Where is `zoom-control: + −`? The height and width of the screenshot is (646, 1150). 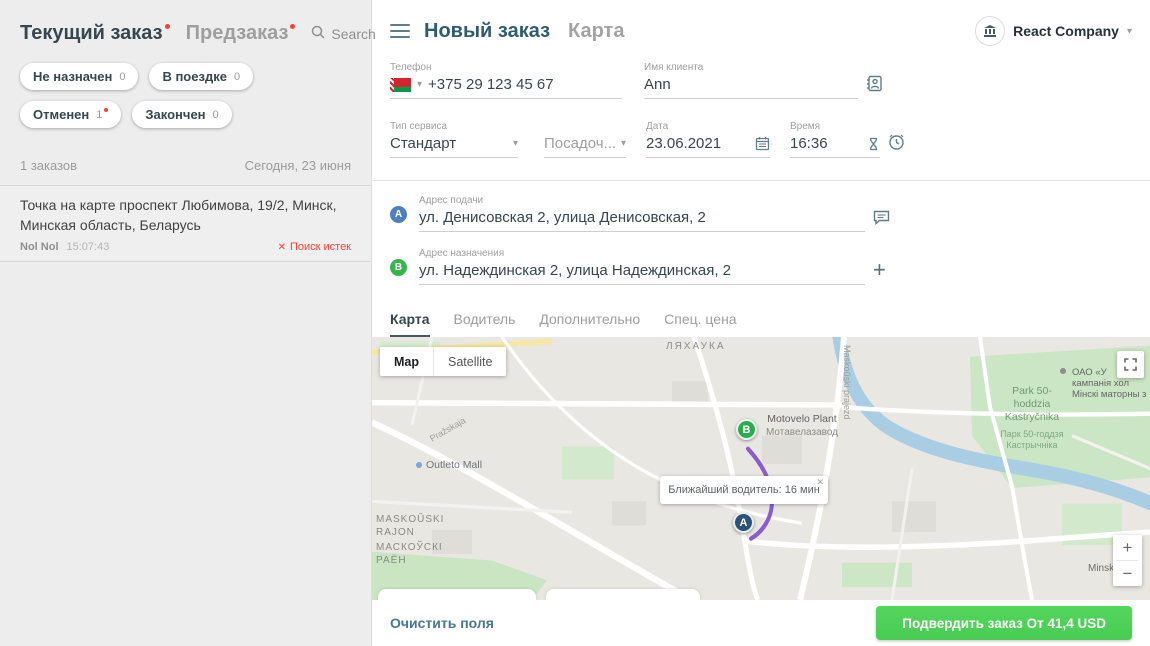 zoom-control: + − is located at coordinates (1127, 560).